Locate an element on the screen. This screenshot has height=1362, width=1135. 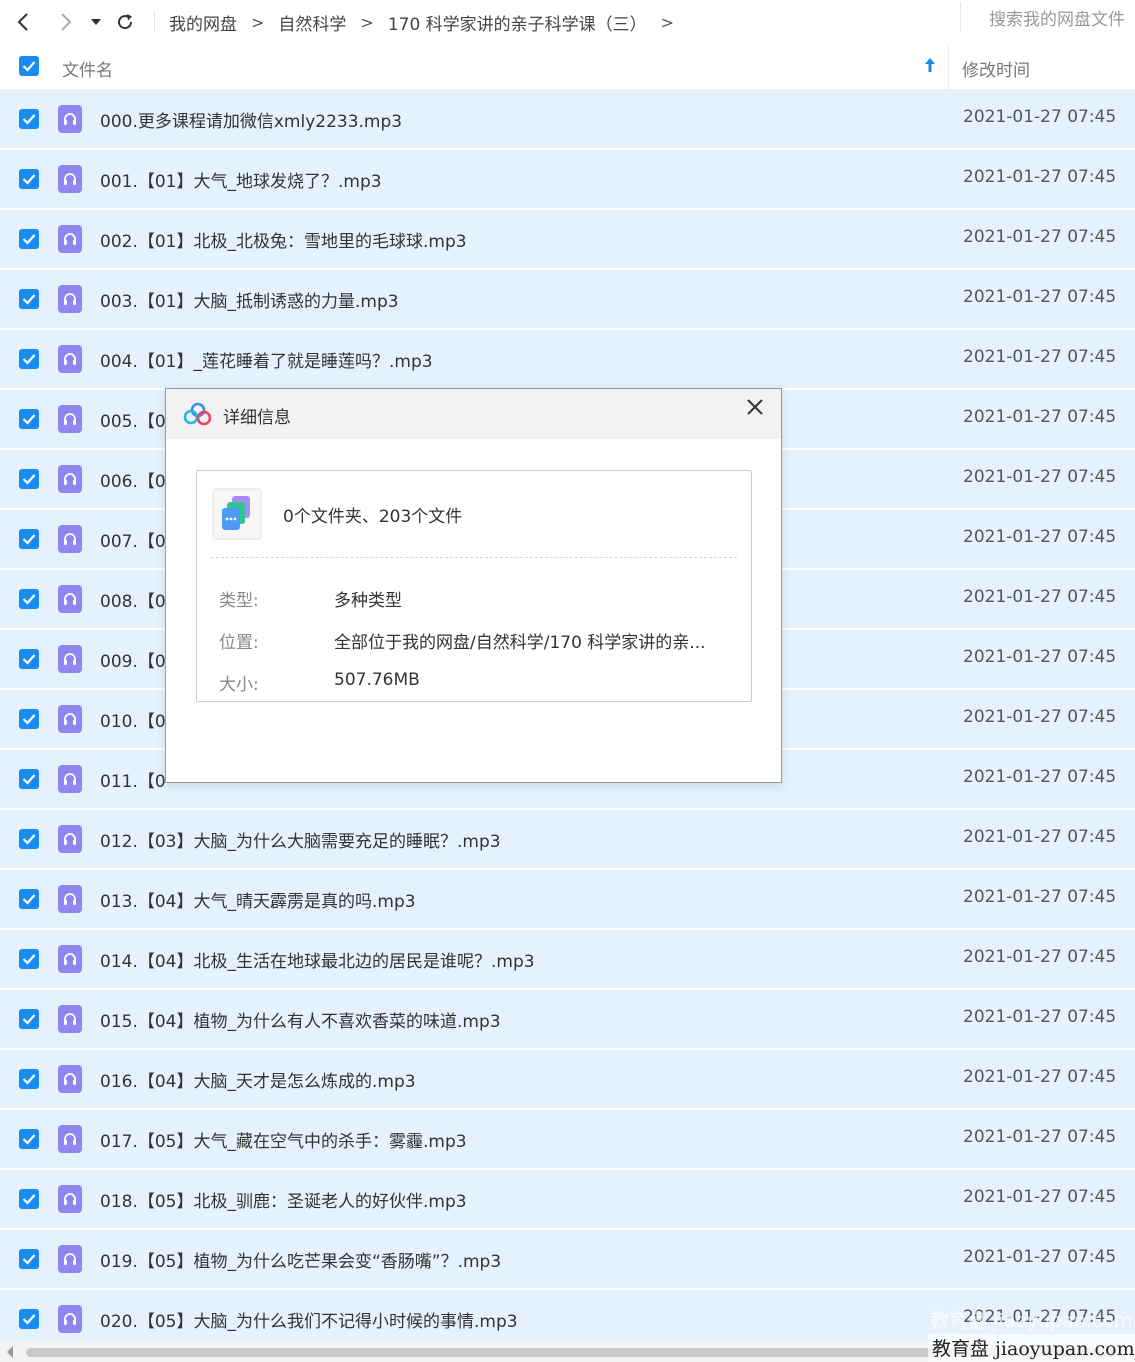
breadcrumb-more-arrow: > is located at coordinates (667, 22).